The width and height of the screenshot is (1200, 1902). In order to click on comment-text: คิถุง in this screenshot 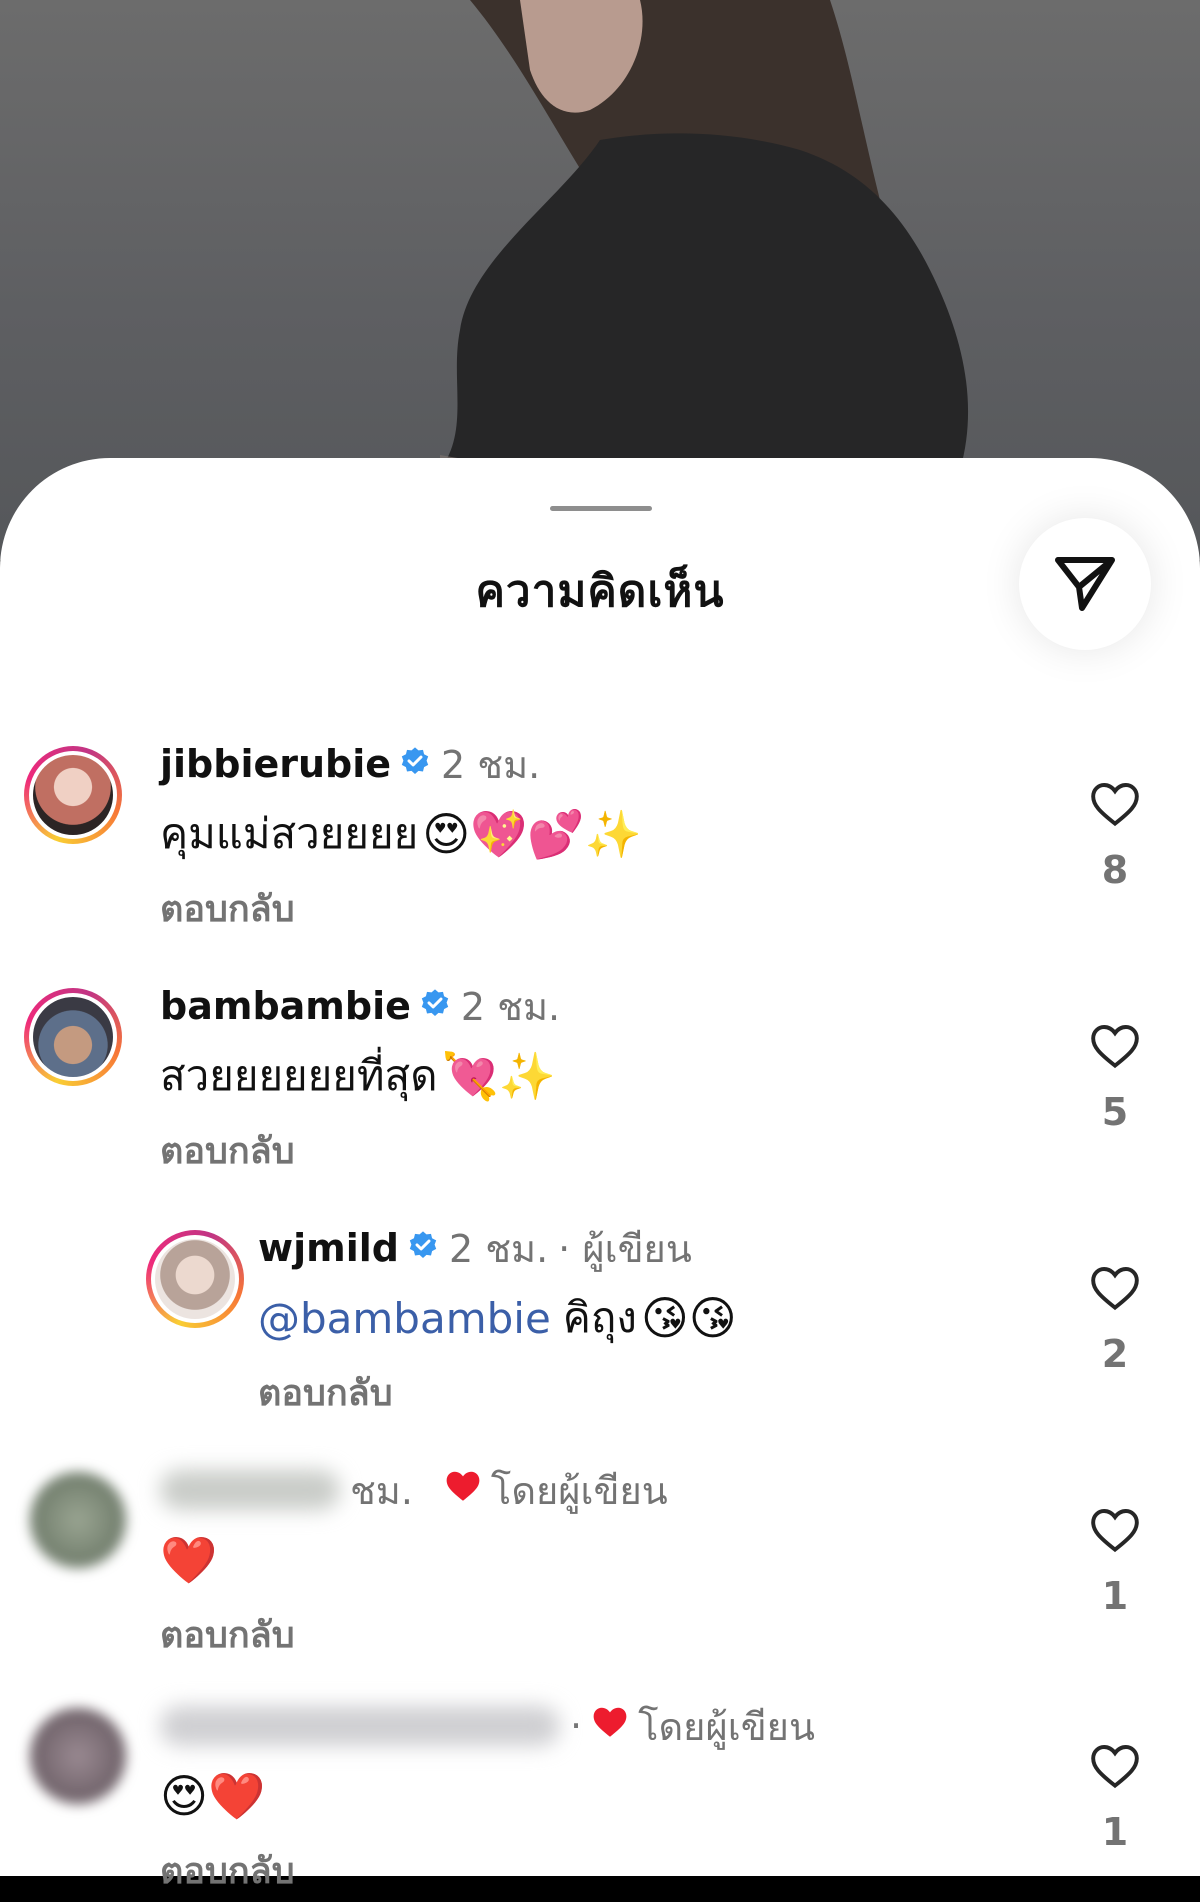, I will do `click(599, 1317)`.